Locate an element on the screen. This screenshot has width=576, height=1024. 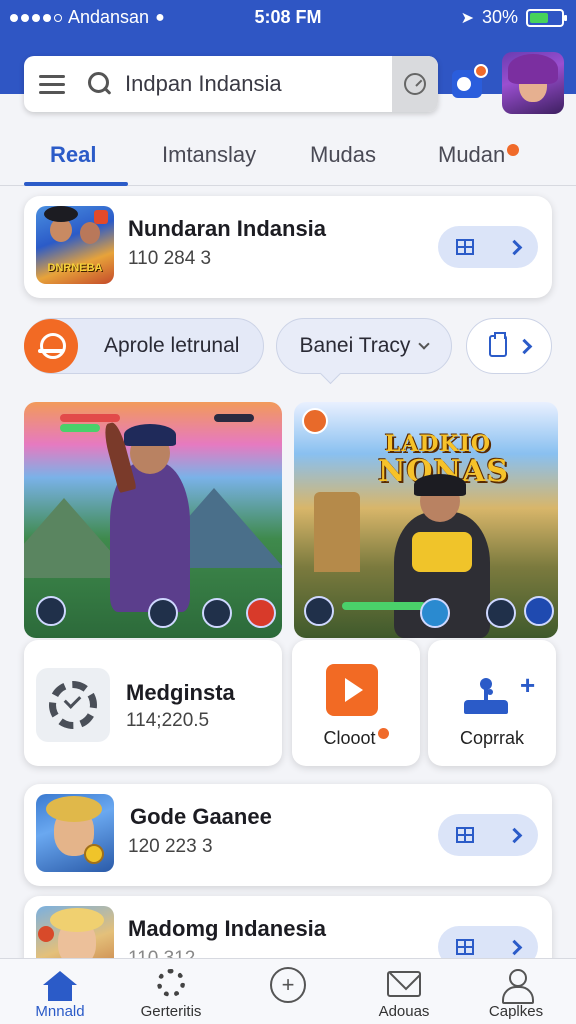
settings-gear-icon is located at coordinates (73, 705).